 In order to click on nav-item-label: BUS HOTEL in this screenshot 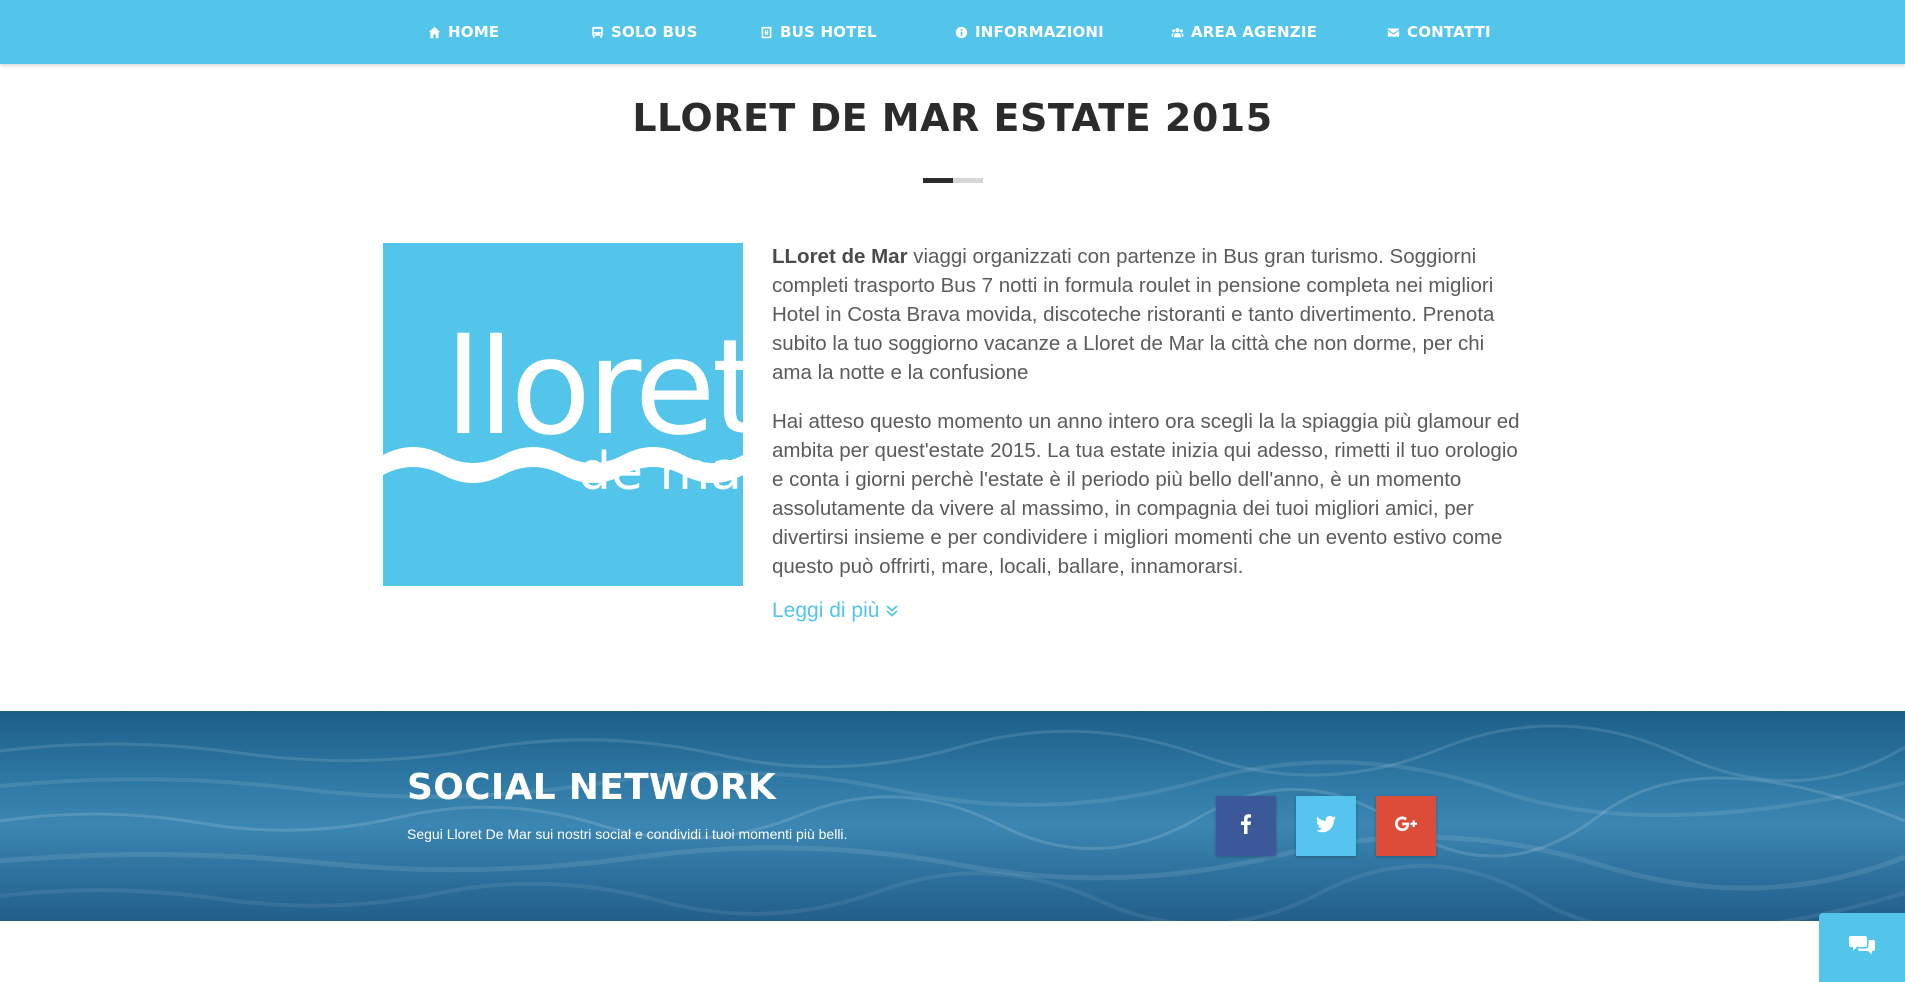, I will do `click(828, 32)`.